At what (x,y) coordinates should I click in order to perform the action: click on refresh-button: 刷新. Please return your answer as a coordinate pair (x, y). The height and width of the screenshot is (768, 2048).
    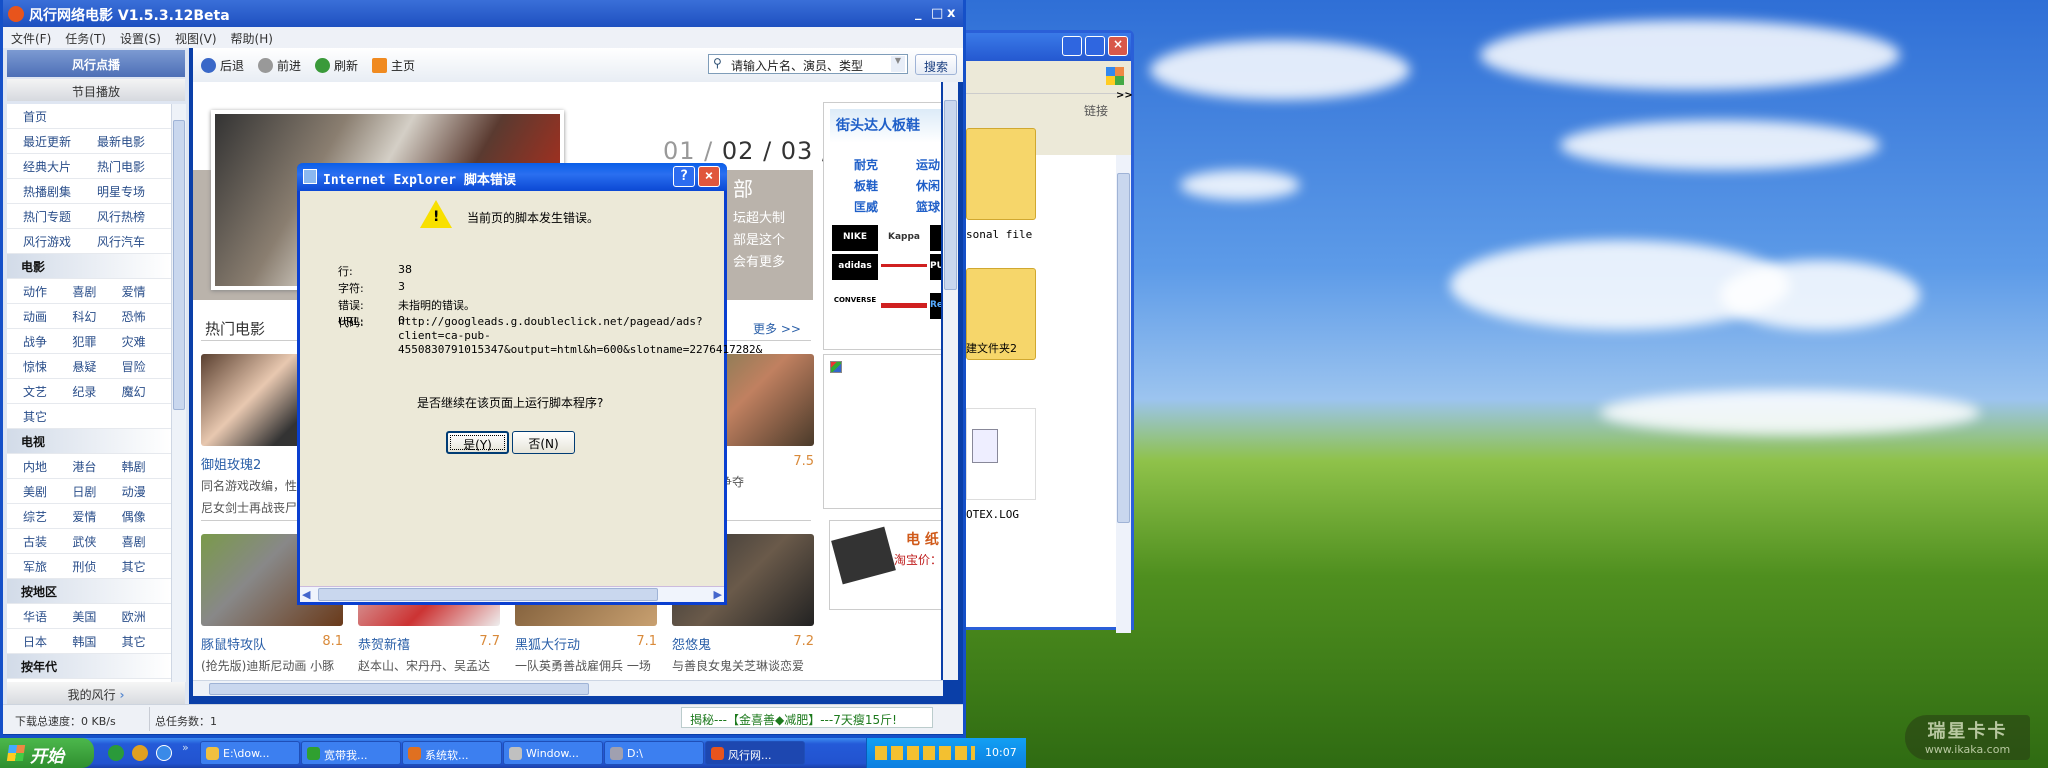
    Looking at the image, I should click on (336, 65).